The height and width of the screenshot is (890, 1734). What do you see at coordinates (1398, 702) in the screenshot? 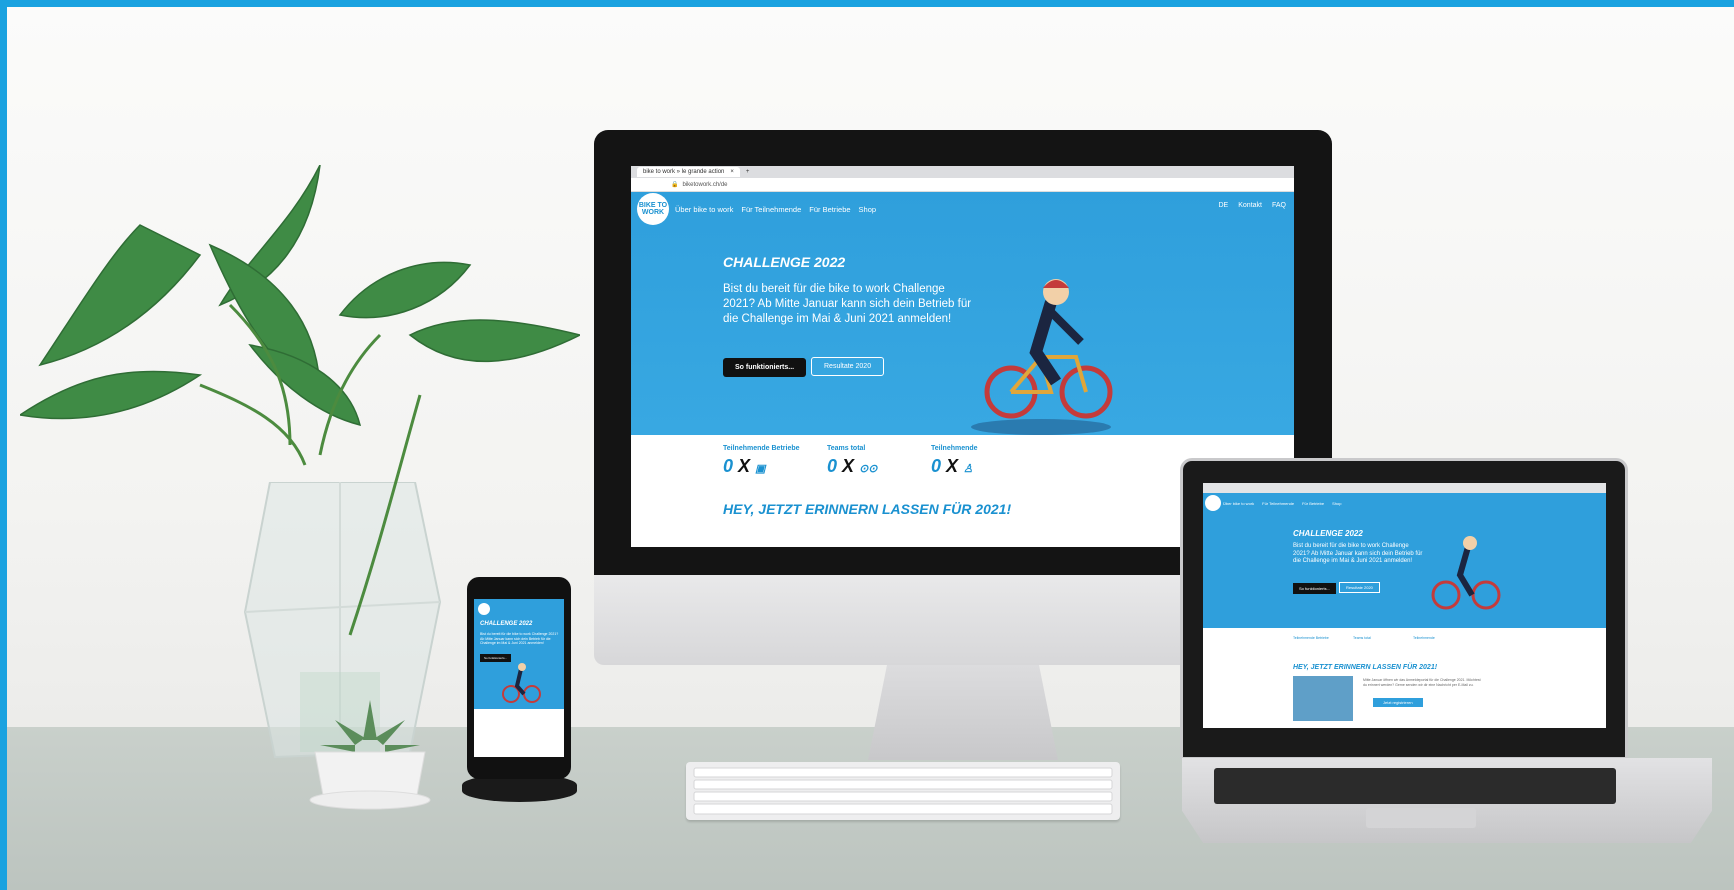
I see `laptop-register-button: Jetzt registrieren` at bounding box center [1398, 702].